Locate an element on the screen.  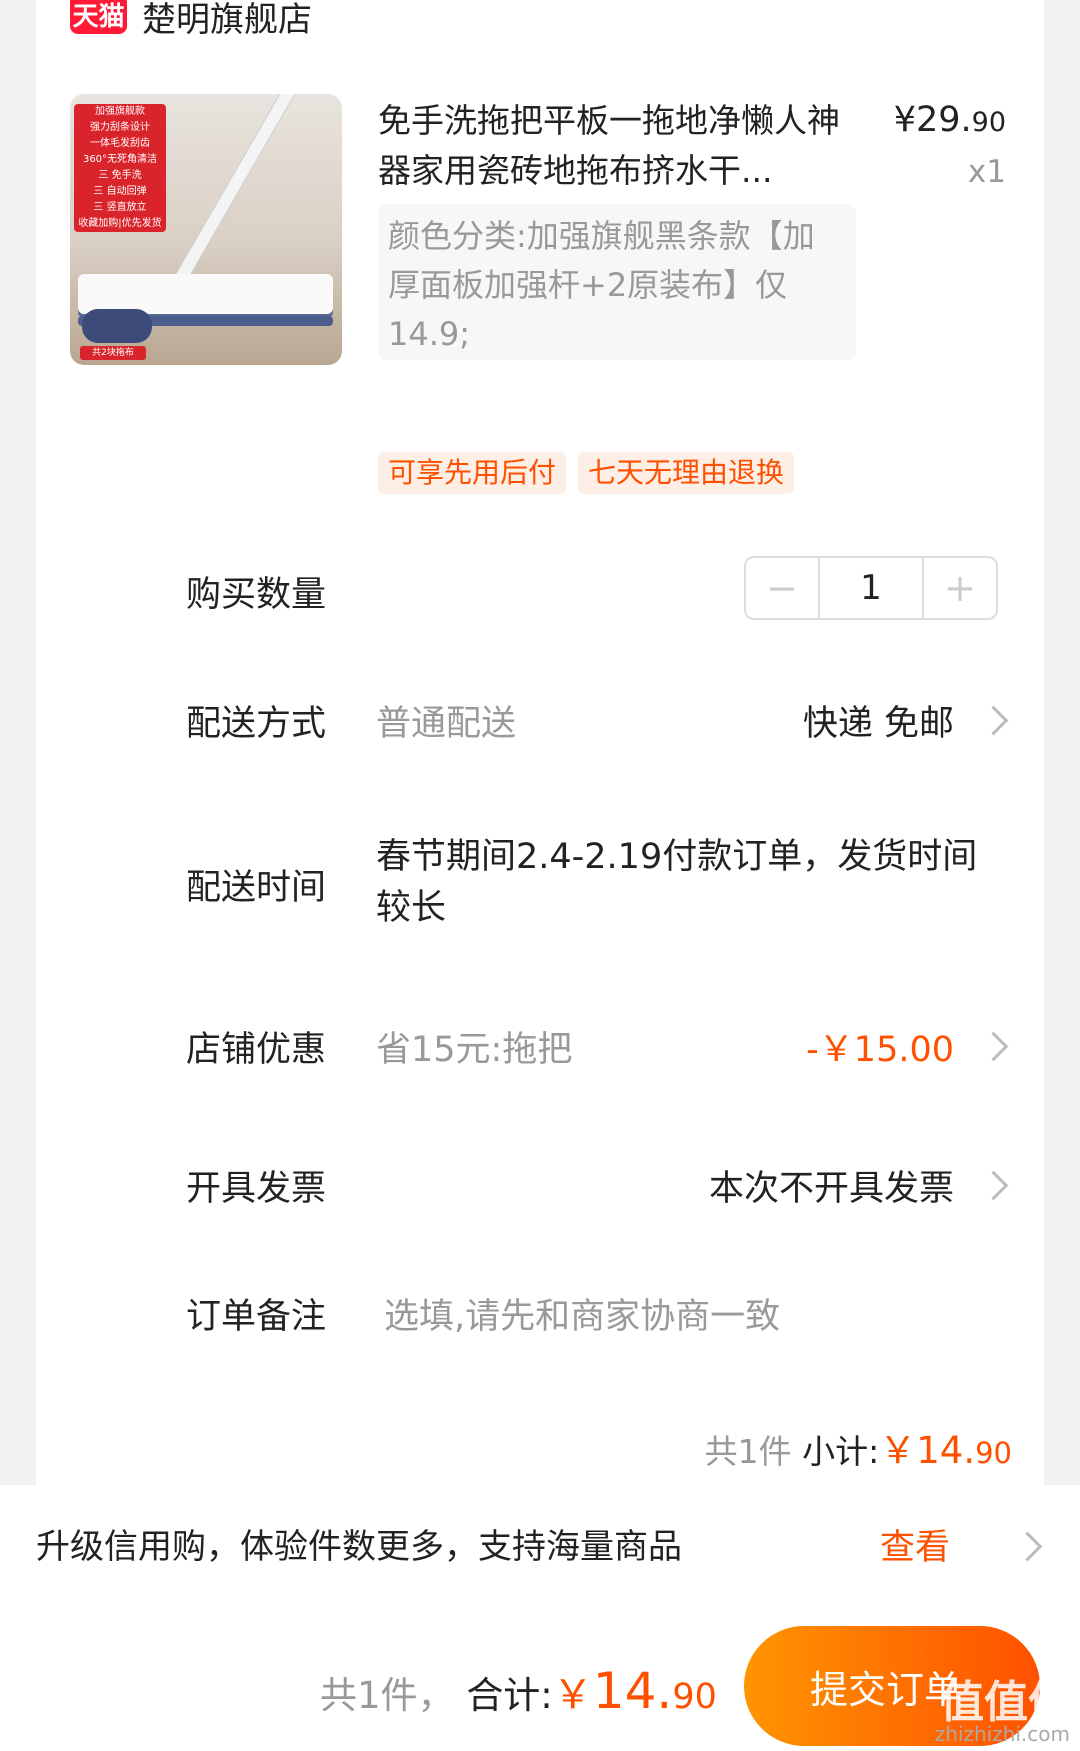
order-note-label: 订单备注 is located at coordinates (256, 1317).